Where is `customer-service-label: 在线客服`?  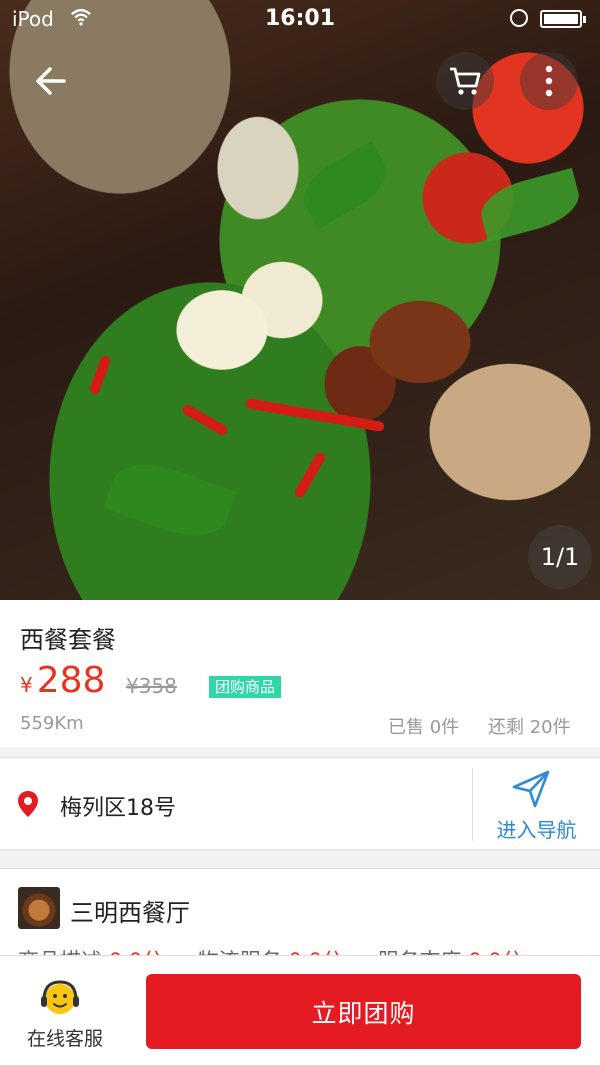 customer-service-label: 在线客服 is located at coordinates (64, 1039).